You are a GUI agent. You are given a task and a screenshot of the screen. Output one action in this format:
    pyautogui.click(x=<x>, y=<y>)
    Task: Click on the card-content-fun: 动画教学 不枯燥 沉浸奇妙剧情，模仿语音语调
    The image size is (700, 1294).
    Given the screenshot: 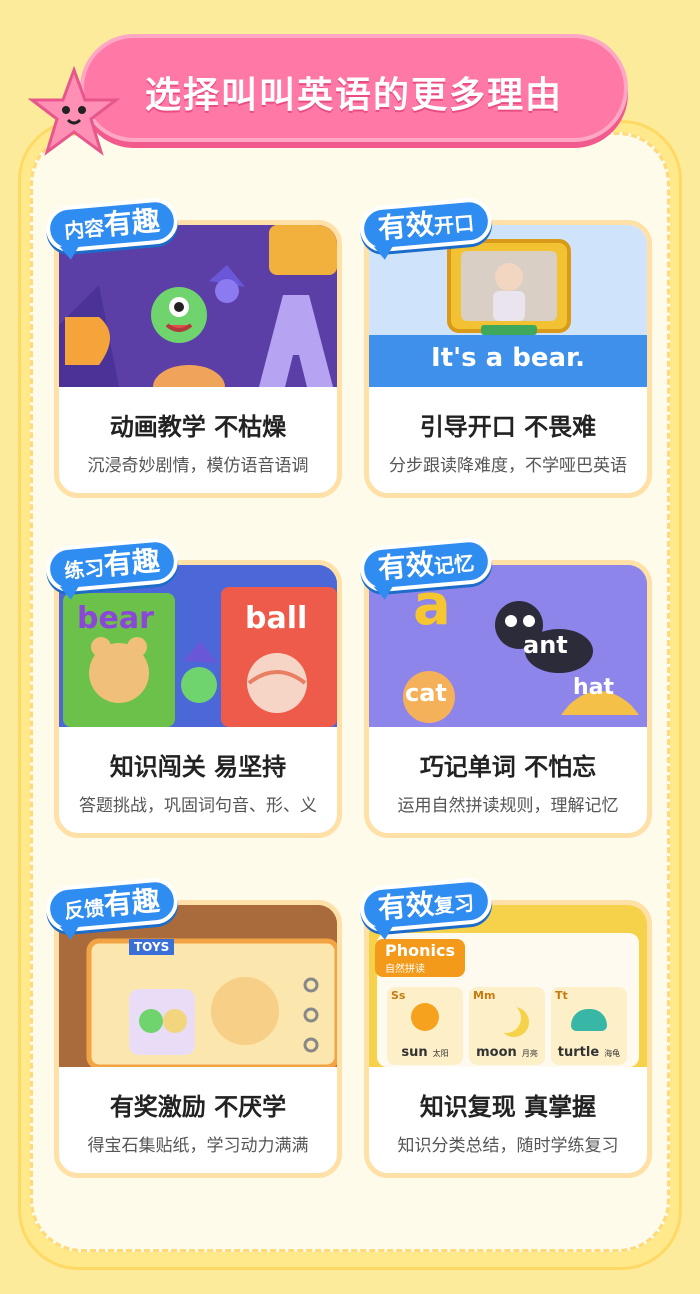 What is the action you would take?
    pyautogui.click(x=198, y=359)
    